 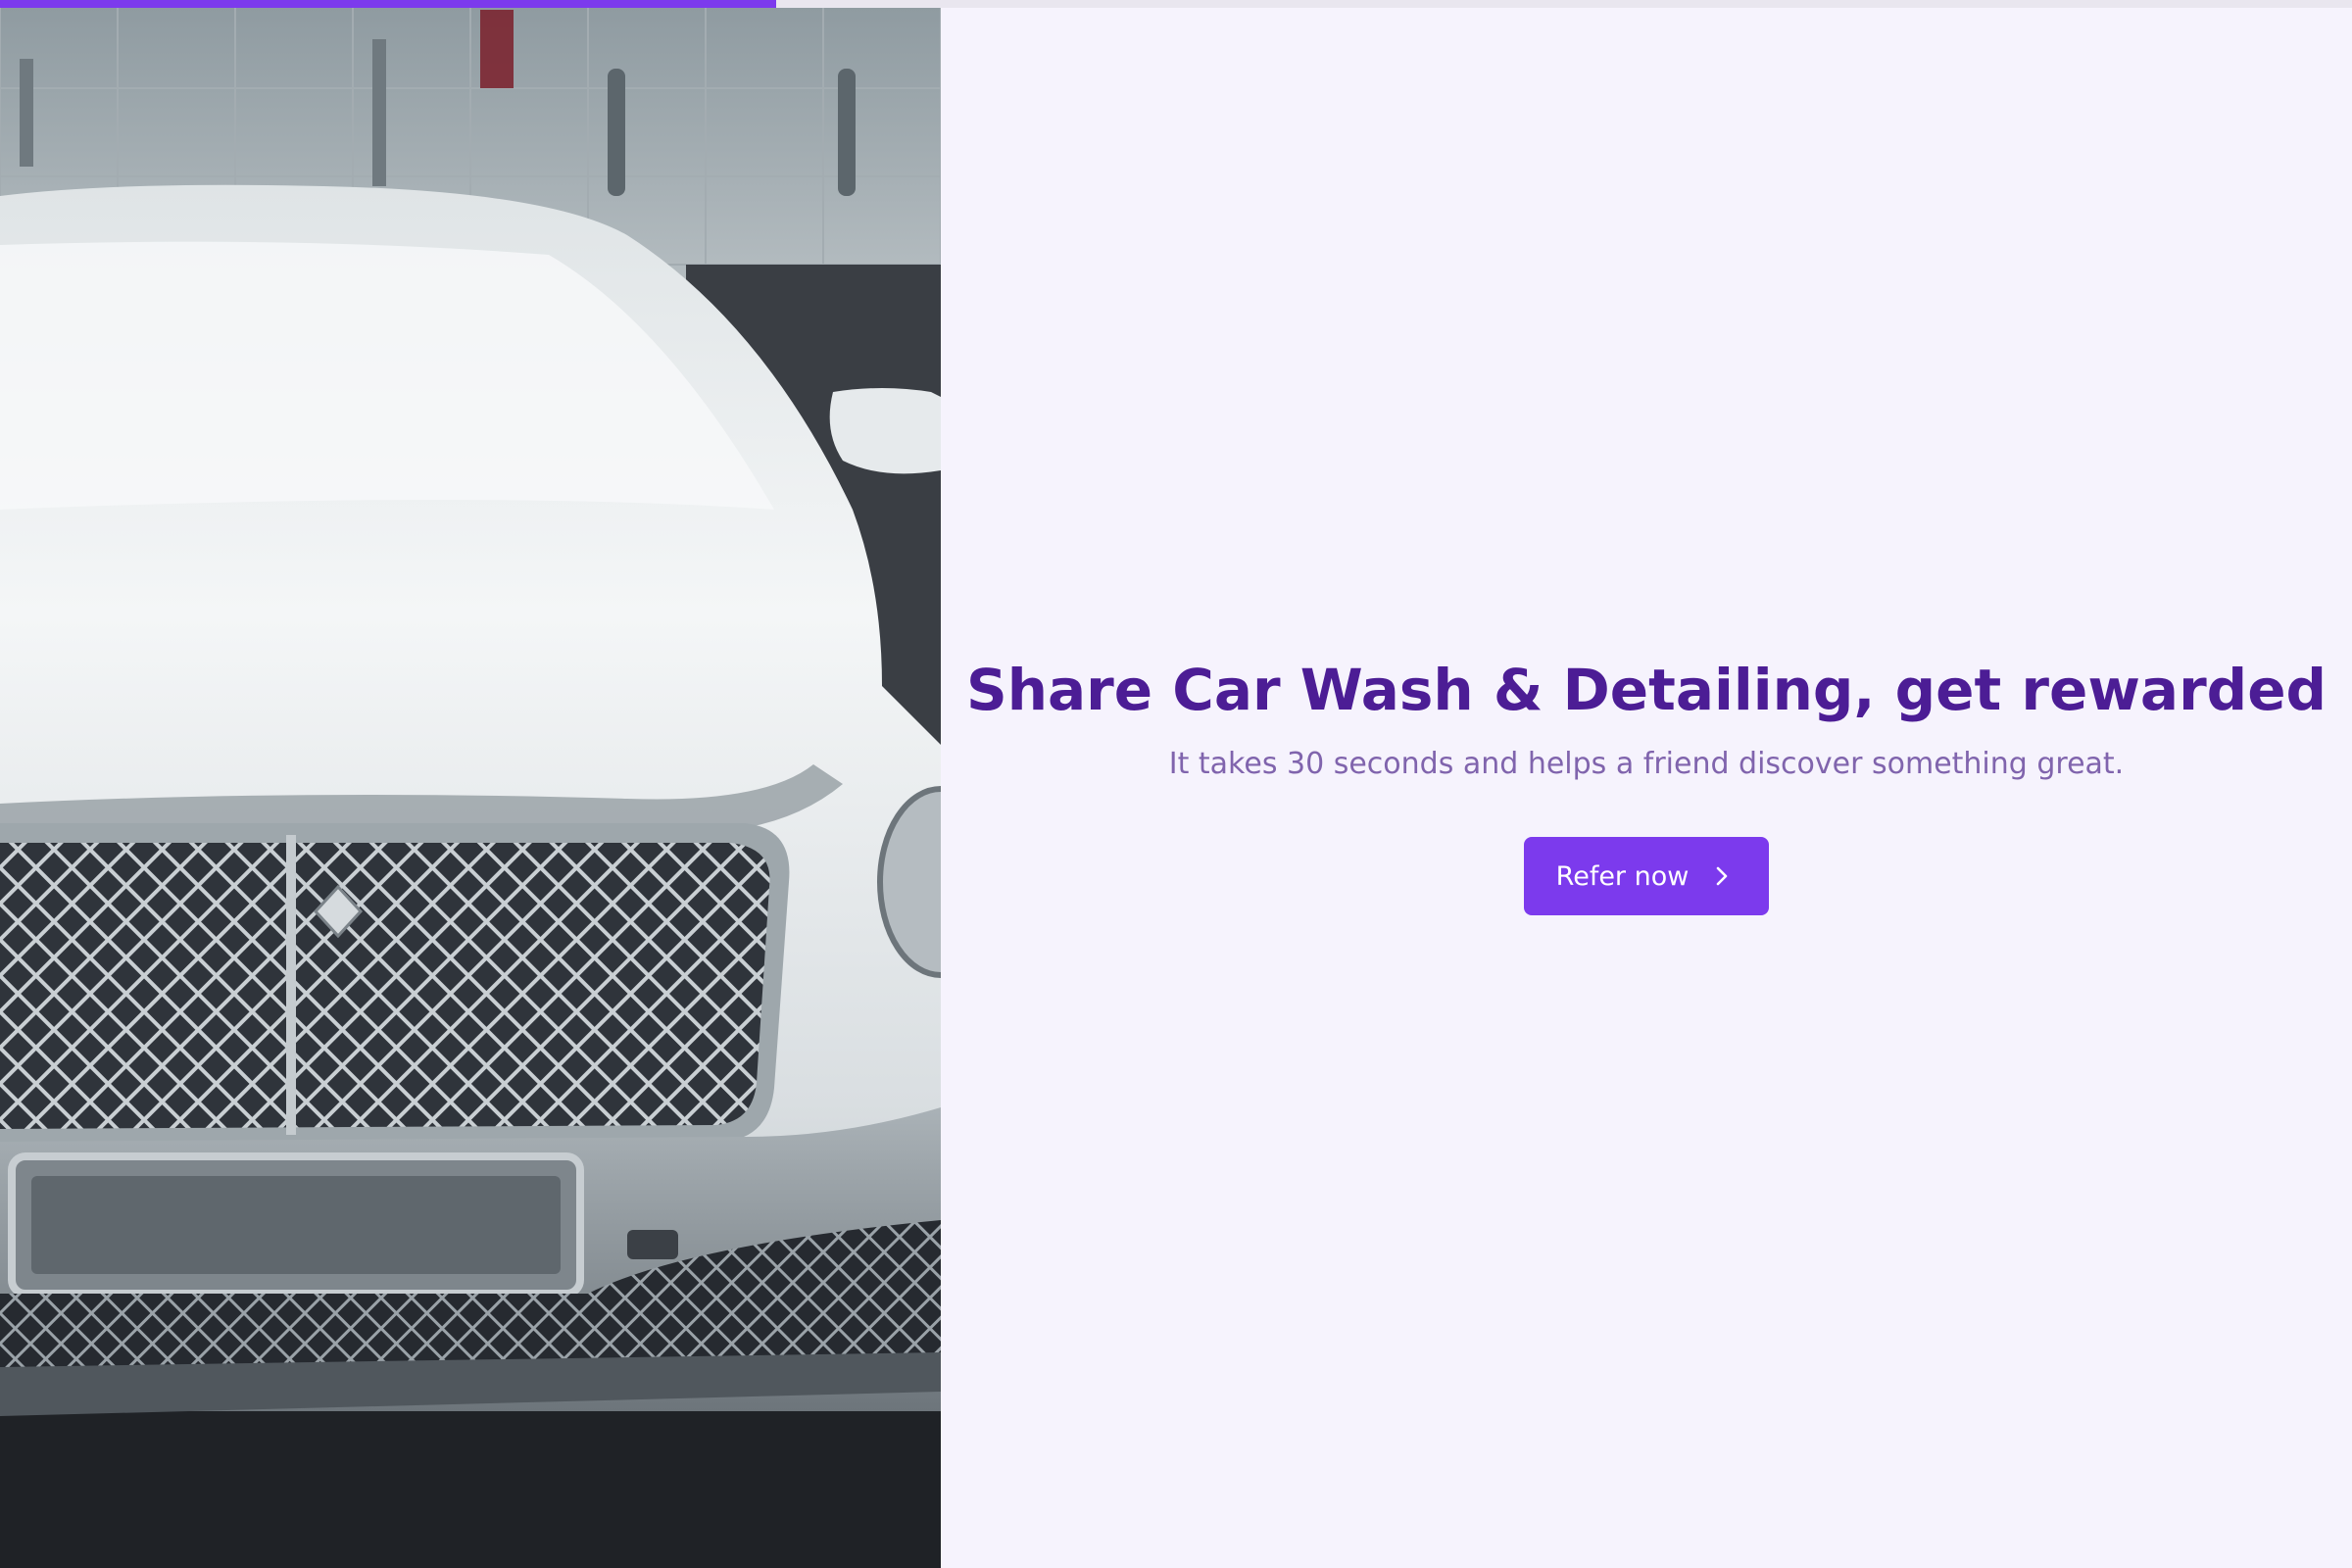 I want to click on refer-now-button: Refer now, so click(x=1646, y=876).